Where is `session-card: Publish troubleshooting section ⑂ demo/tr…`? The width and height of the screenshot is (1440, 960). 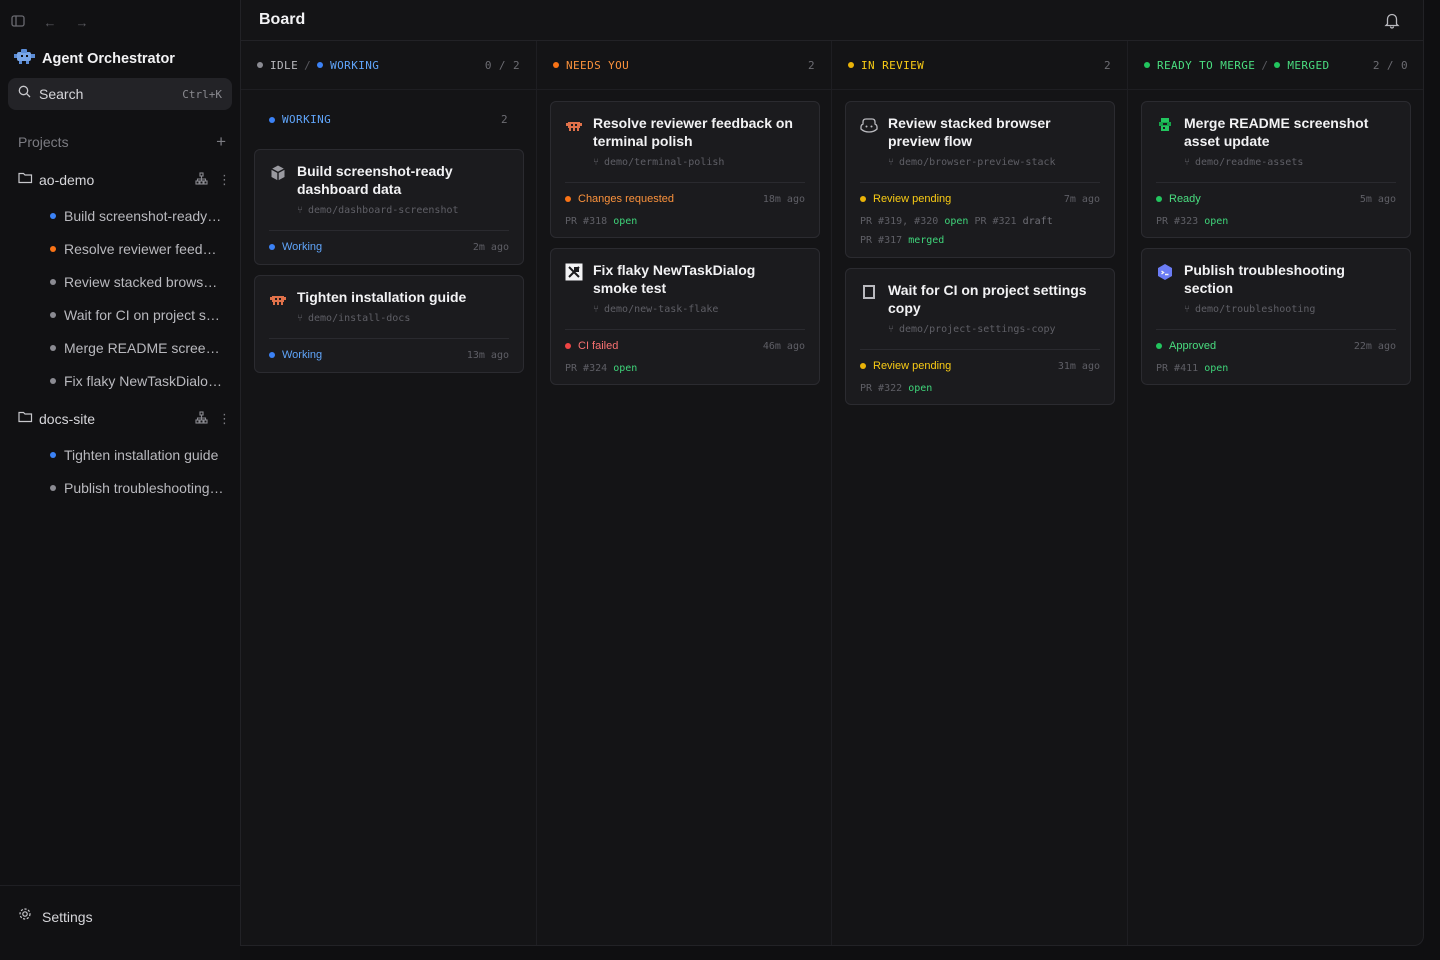
session-card: Publish troubleshooting section ⑂ demo/tr… is located at coordinates (1276, 316).